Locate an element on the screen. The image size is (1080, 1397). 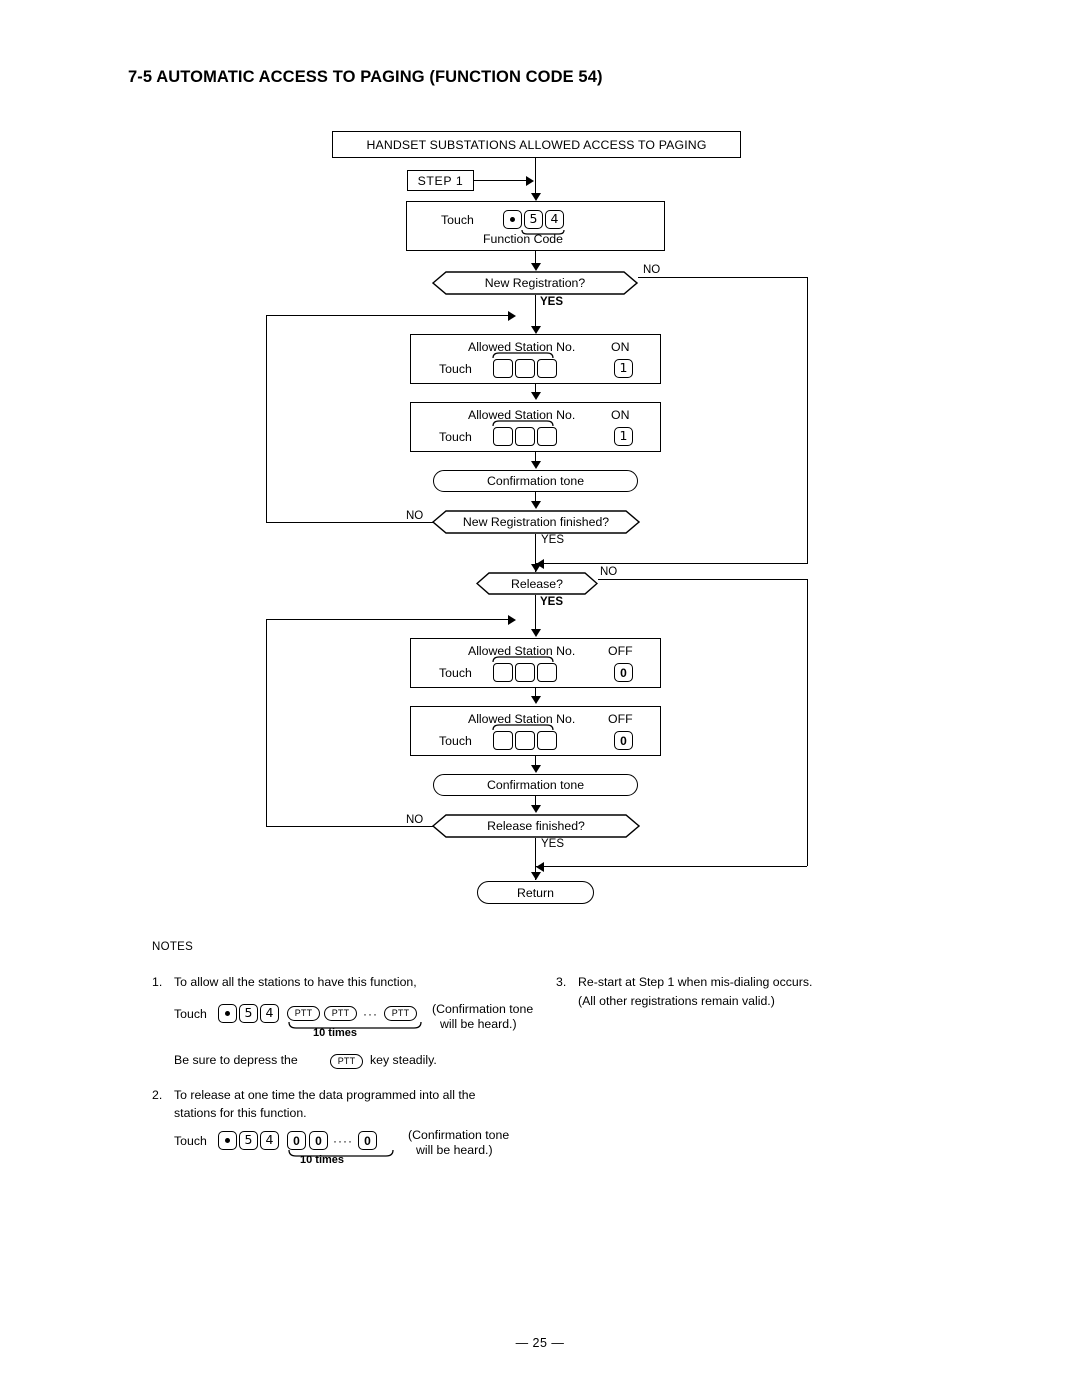
decision-new-registration-label: New Registration? is located at coordinates (535, 283).